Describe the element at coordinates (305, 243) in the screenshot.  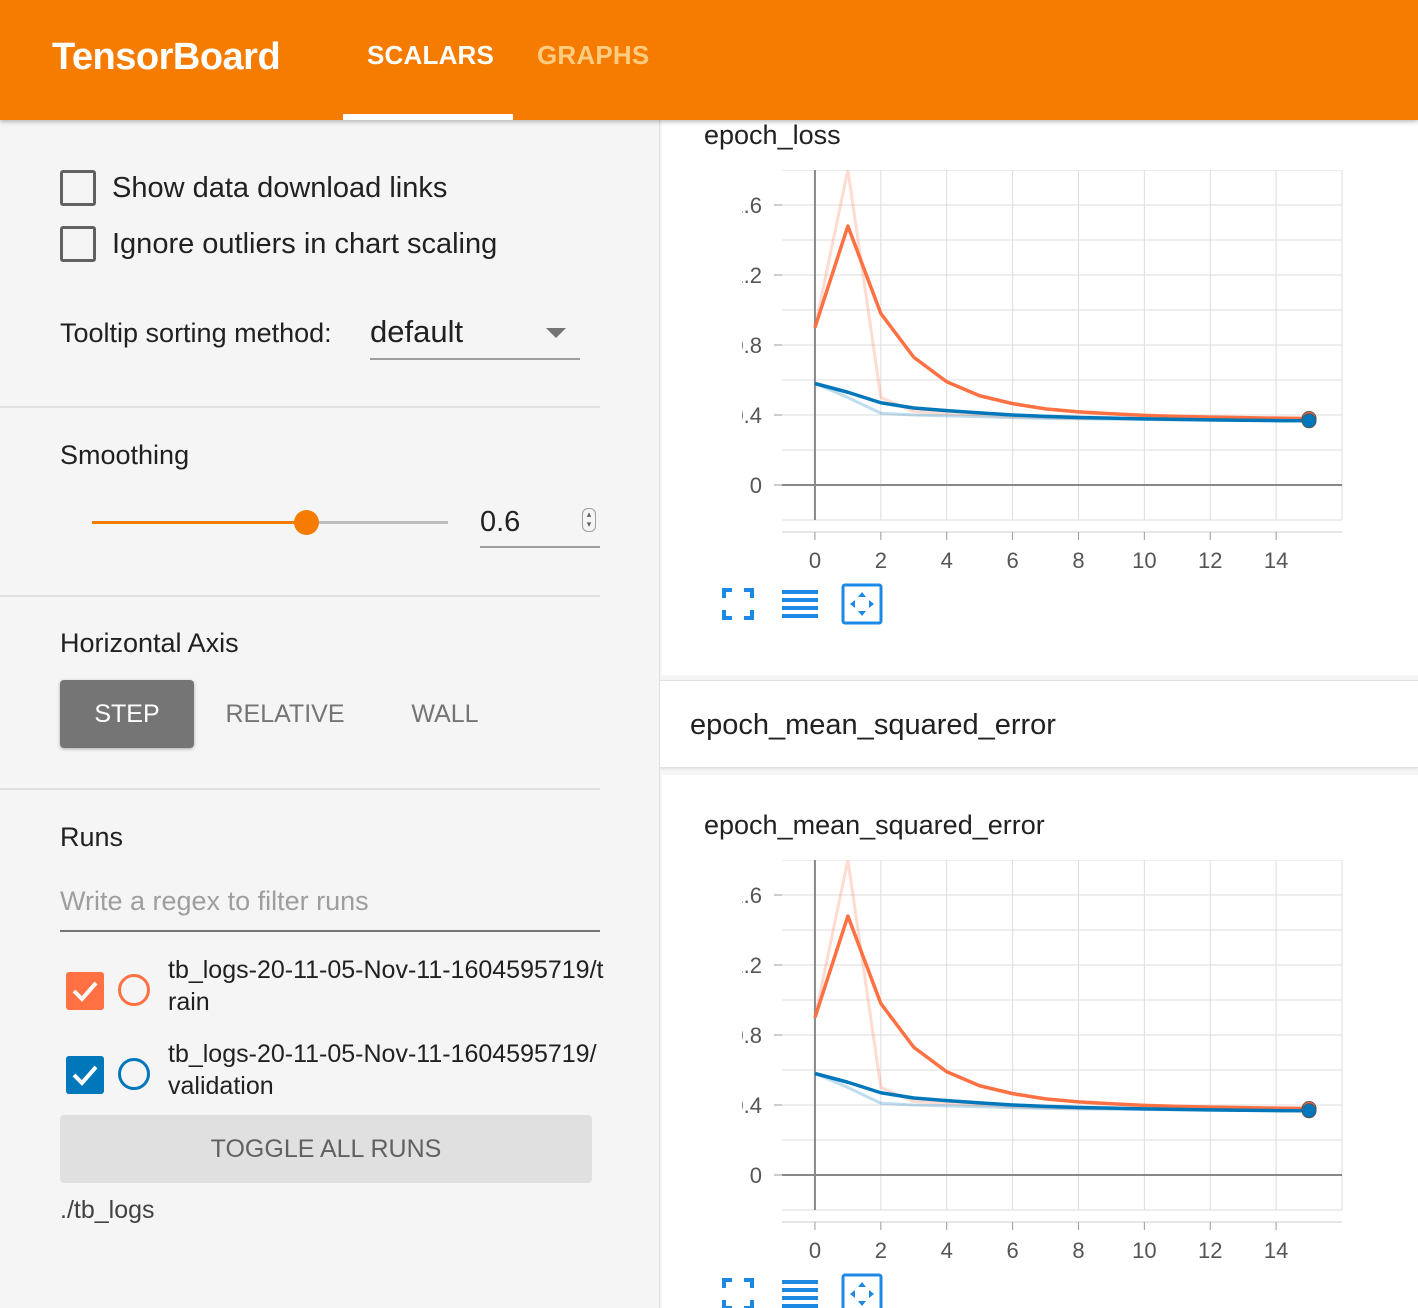
I see `checkbox-label: Ignore outliers in chart scaling` at that location.